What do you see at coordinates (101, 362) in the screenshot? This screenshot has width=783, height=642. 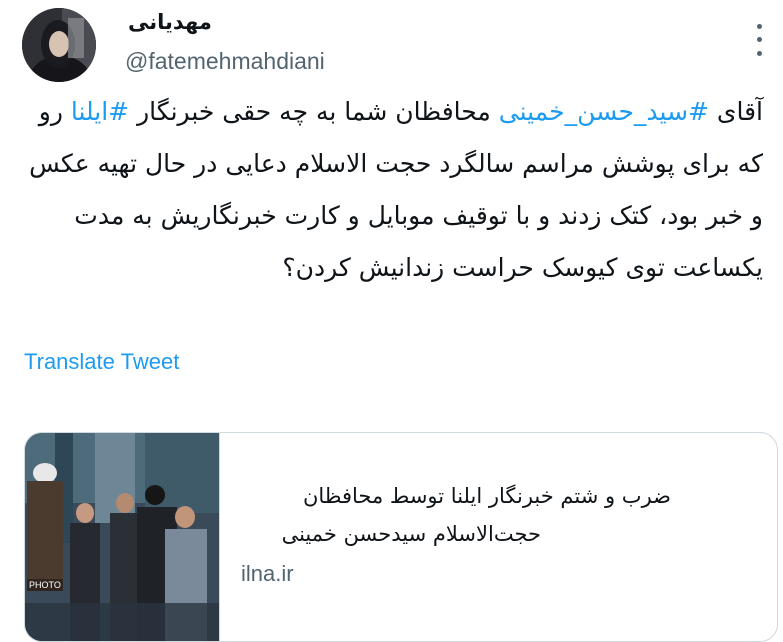 I see `translate-tweet-link: Translate Tweet` at bounding box center [101, 362].